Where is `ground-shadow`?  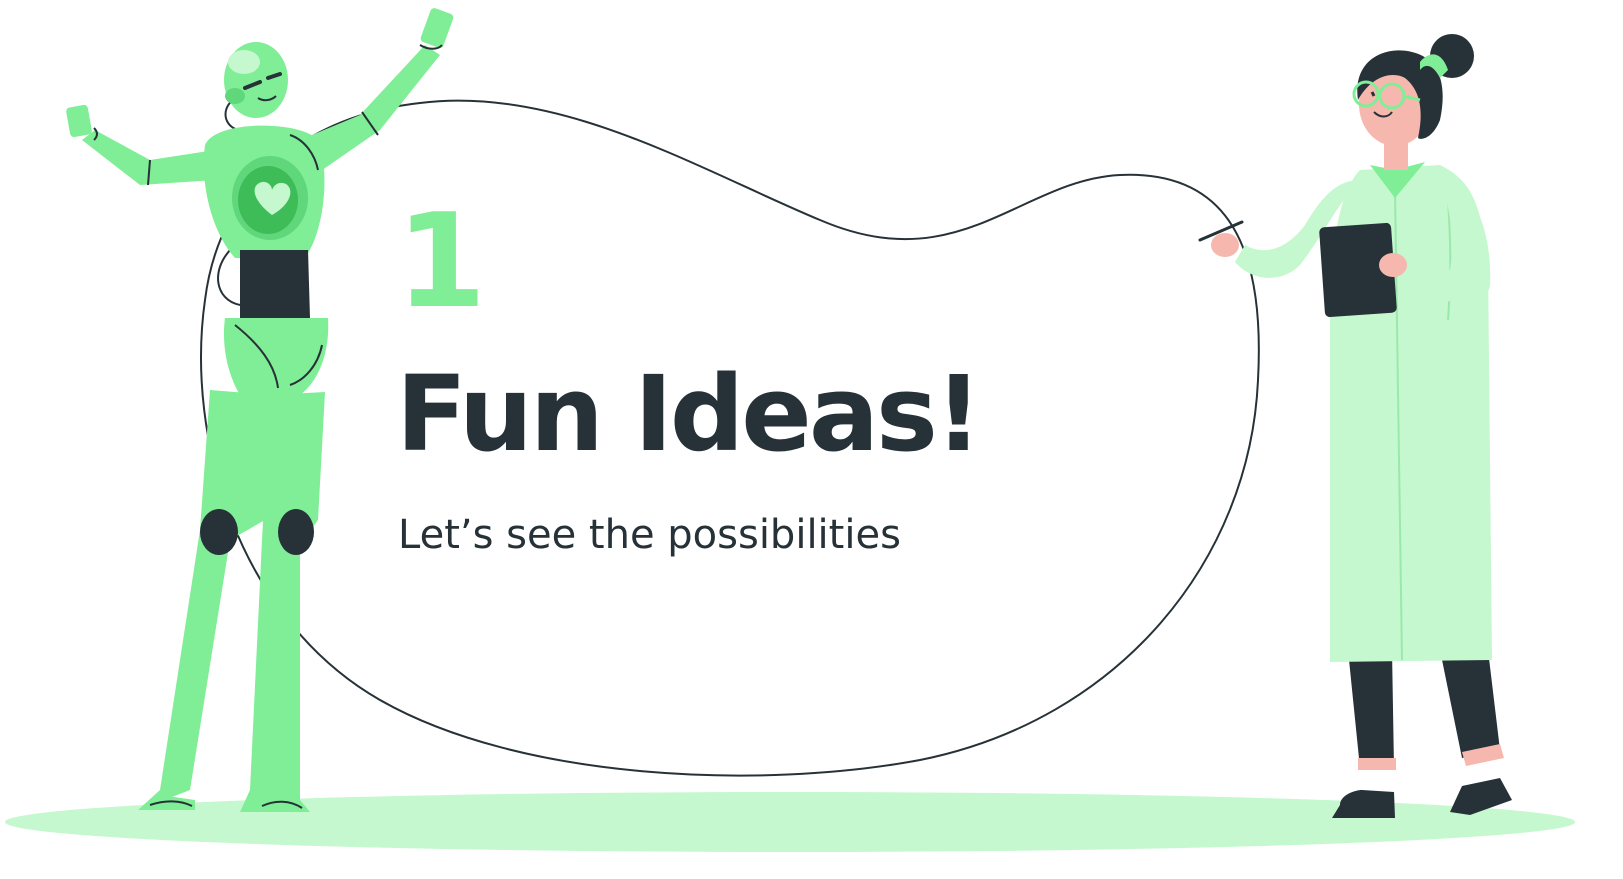 ground-shadow is located at coordinates (790, 822).